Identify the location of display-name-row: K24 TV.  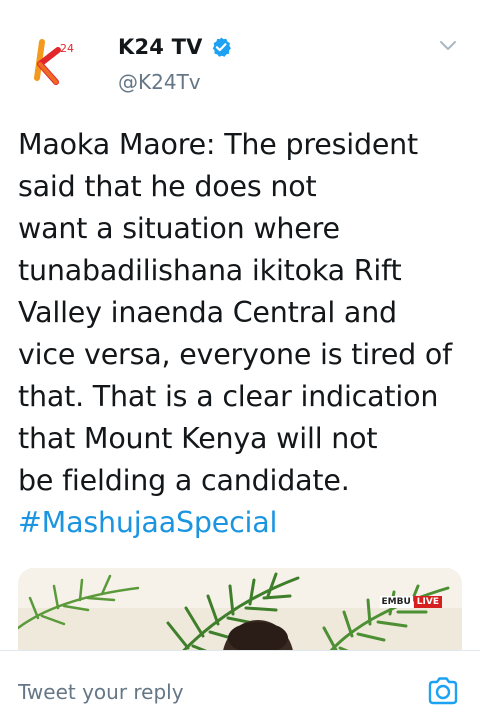
(175, 47).